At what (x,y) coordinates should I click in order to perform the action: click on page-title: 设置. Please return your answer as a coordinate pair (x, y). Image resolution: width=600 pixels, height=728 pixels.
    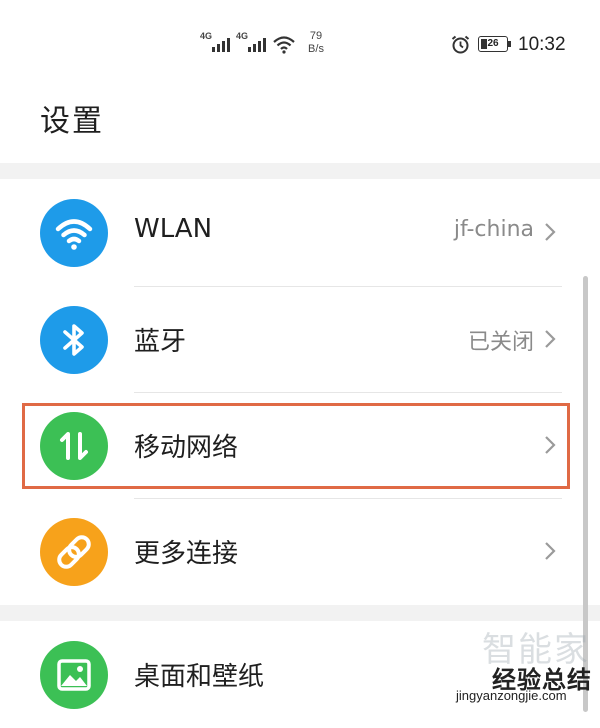
    Looking at the image, I should click on (72, 121).